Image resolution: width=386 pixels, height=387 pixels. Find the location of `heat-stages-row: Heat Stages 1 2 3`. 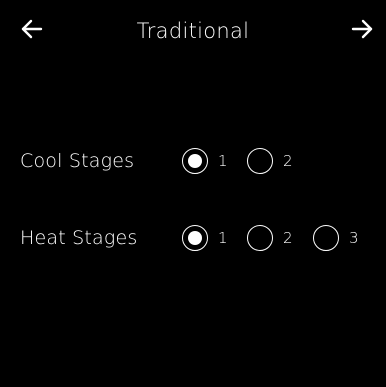

heat-stages-row: Heat Stages 1 2 3 is located at coordinates (200, 238).